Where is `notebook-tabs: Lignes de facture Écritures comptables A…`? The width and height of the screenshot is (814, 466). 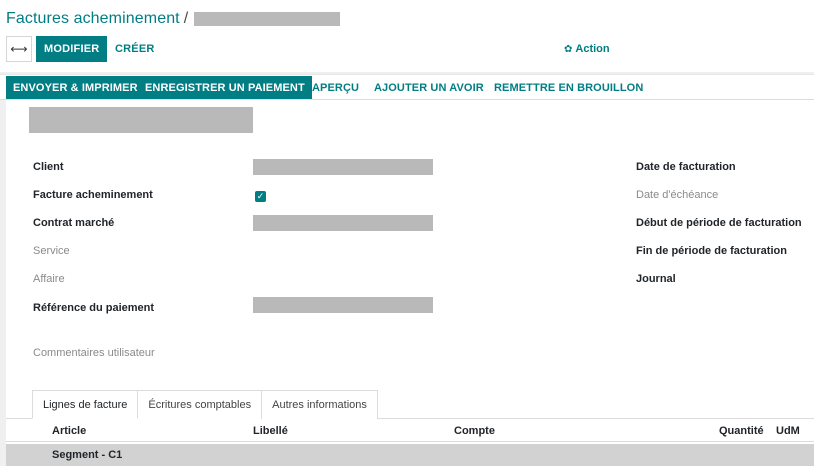 notebook-tabs: Lignes de facture Écritures comptables A… is located at coordinates (205, 404).